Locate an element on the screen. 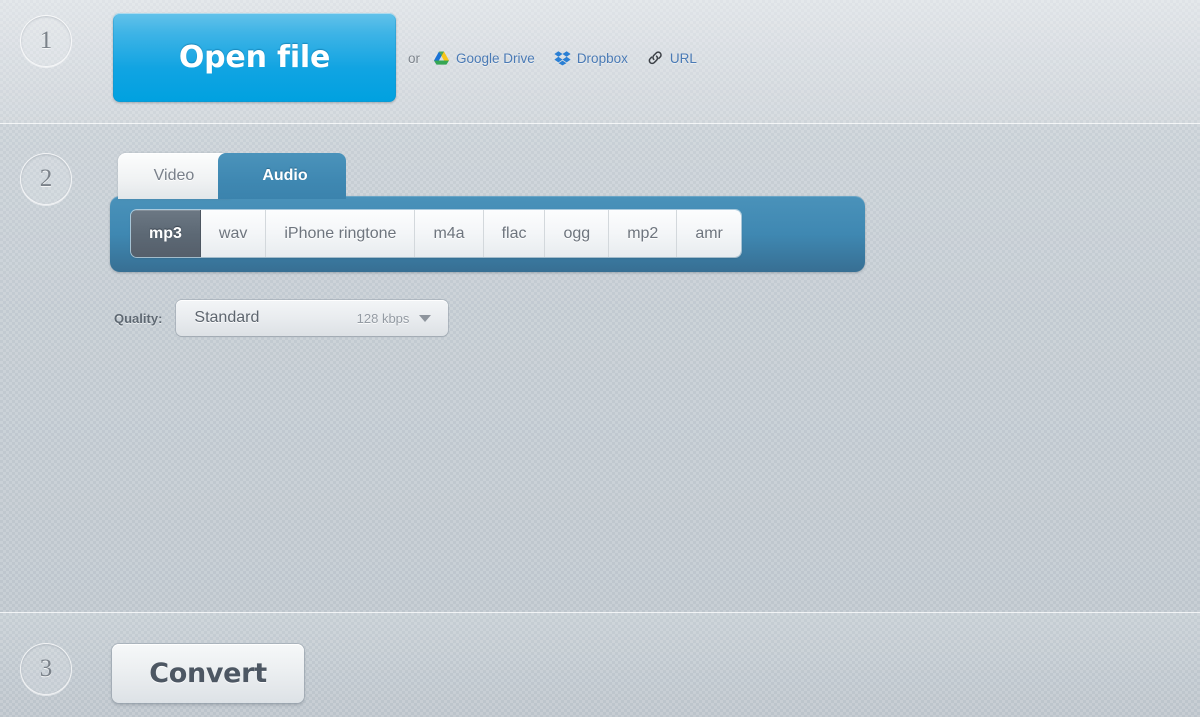 The height and width of the screenshot is (717, 1200). format-option-iphone-ringtone: iPhone ringtone is located at coordinates (341, 233).